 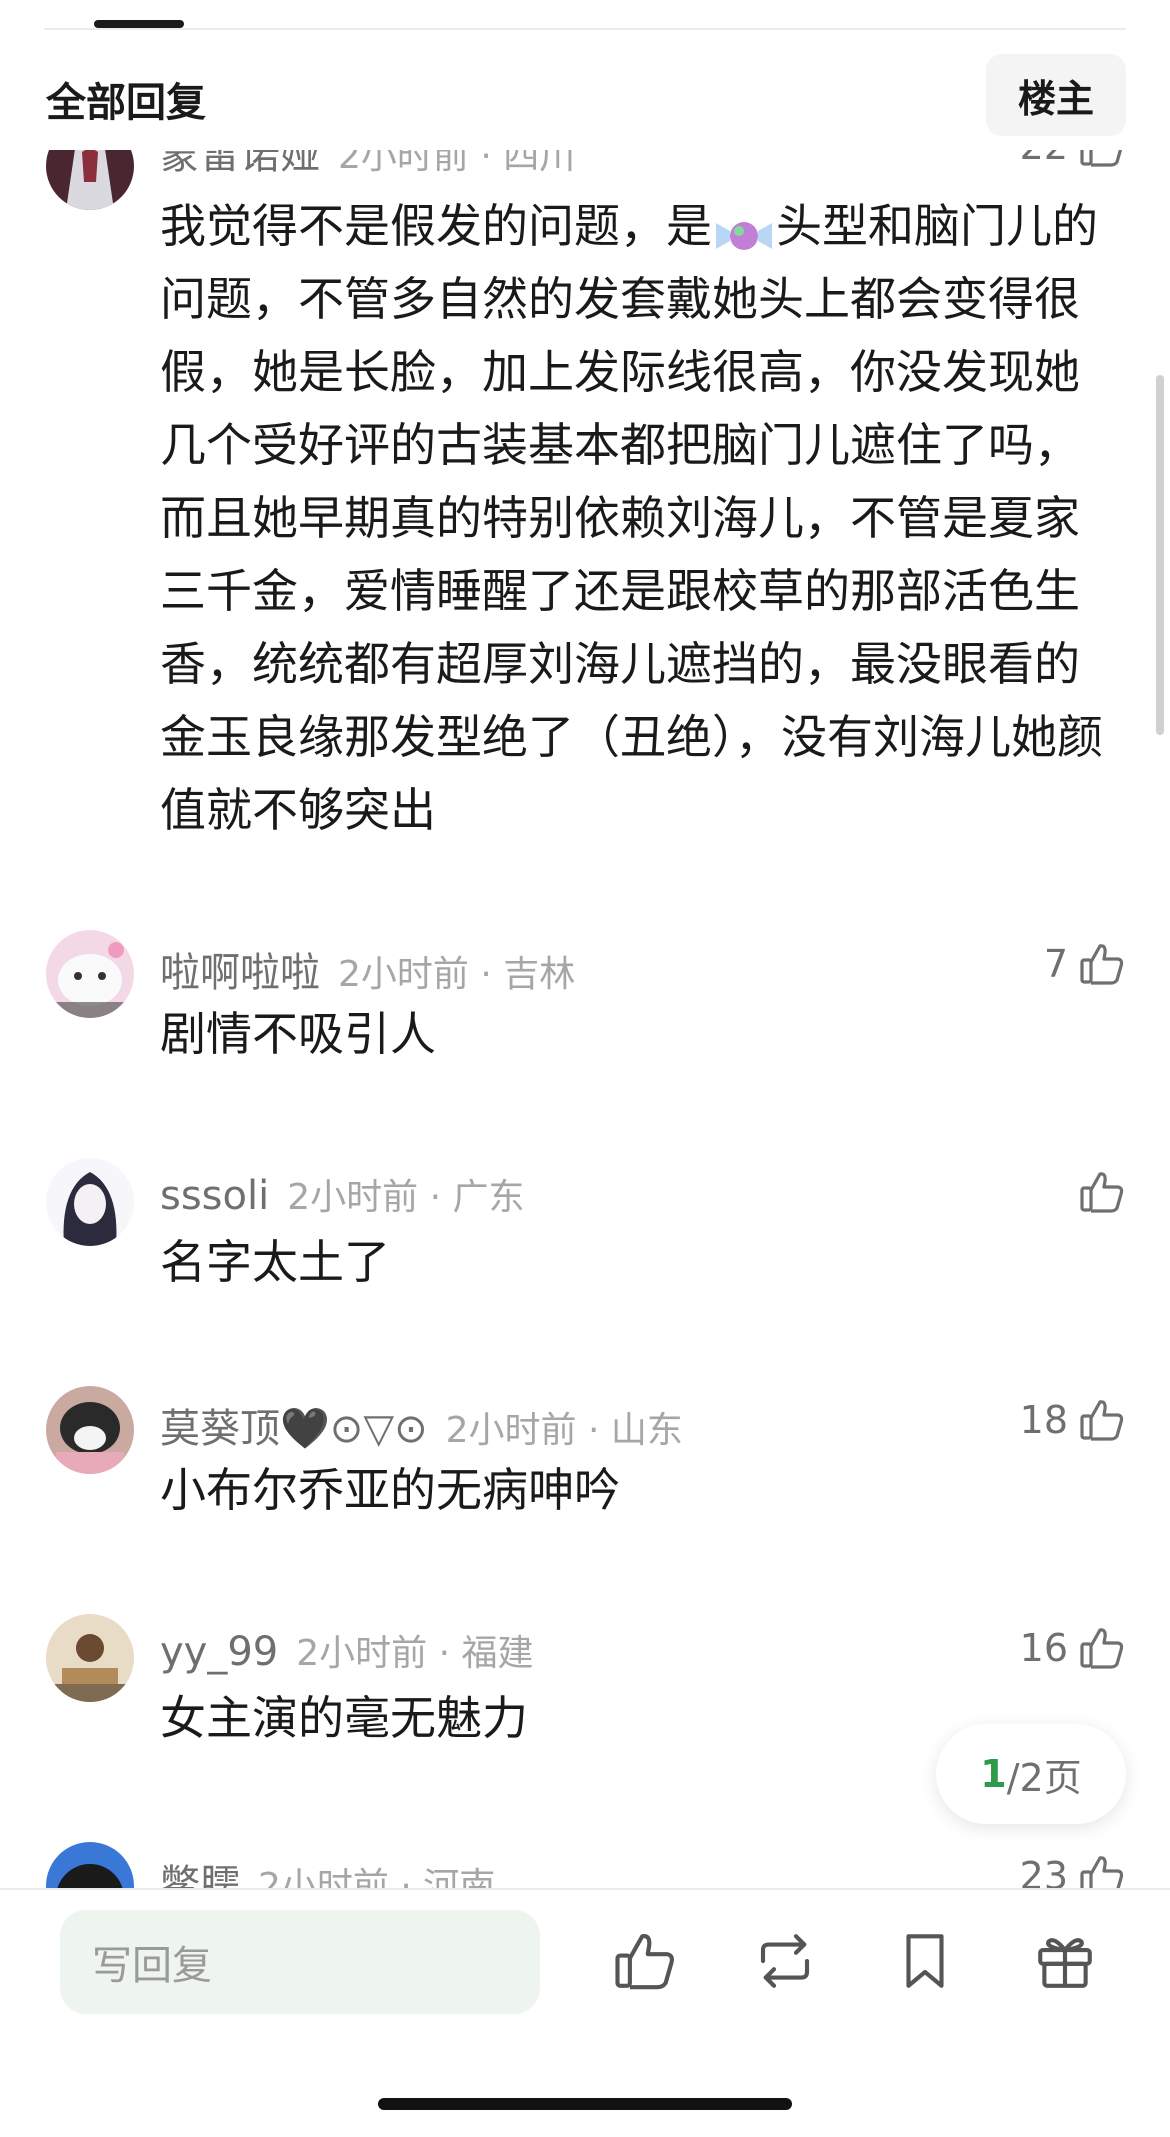 What do you see at coordinates (1073, 1420) in the screenshot?
I see `like-control: 18` at bounding box center [1073, 1420].